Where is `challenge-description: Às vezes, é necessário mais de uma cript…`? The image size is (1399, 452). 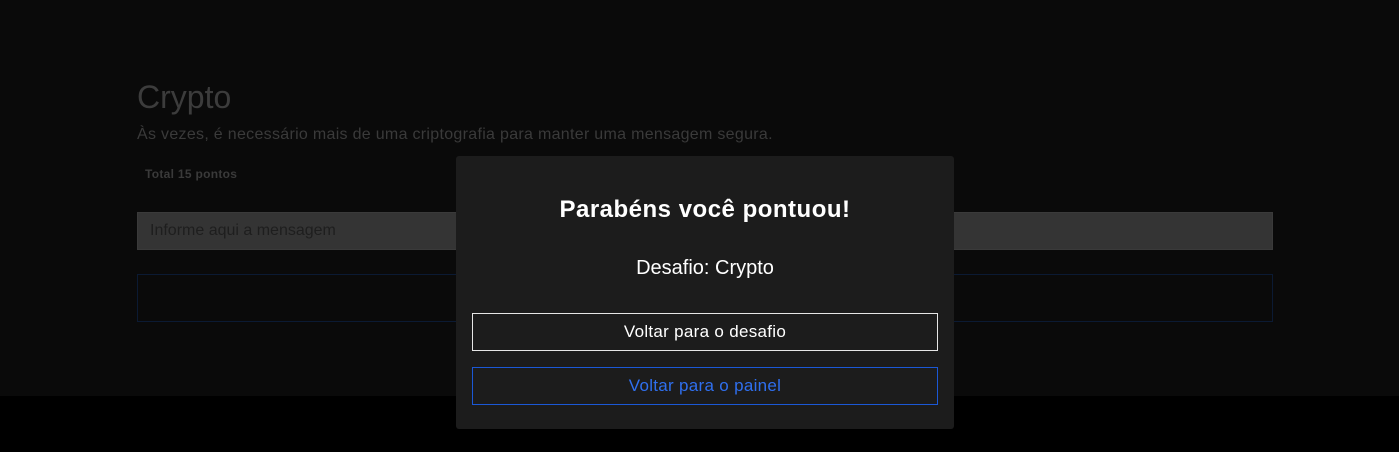 challenge-description: Às vezes, é necessário mais de uma cript… is located at coordinates (455, 134).